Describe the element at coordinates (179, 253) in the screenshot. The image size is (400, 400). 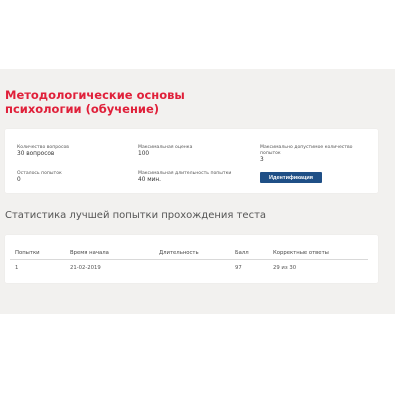
I see `column-header-duration: Длительность` at that location.